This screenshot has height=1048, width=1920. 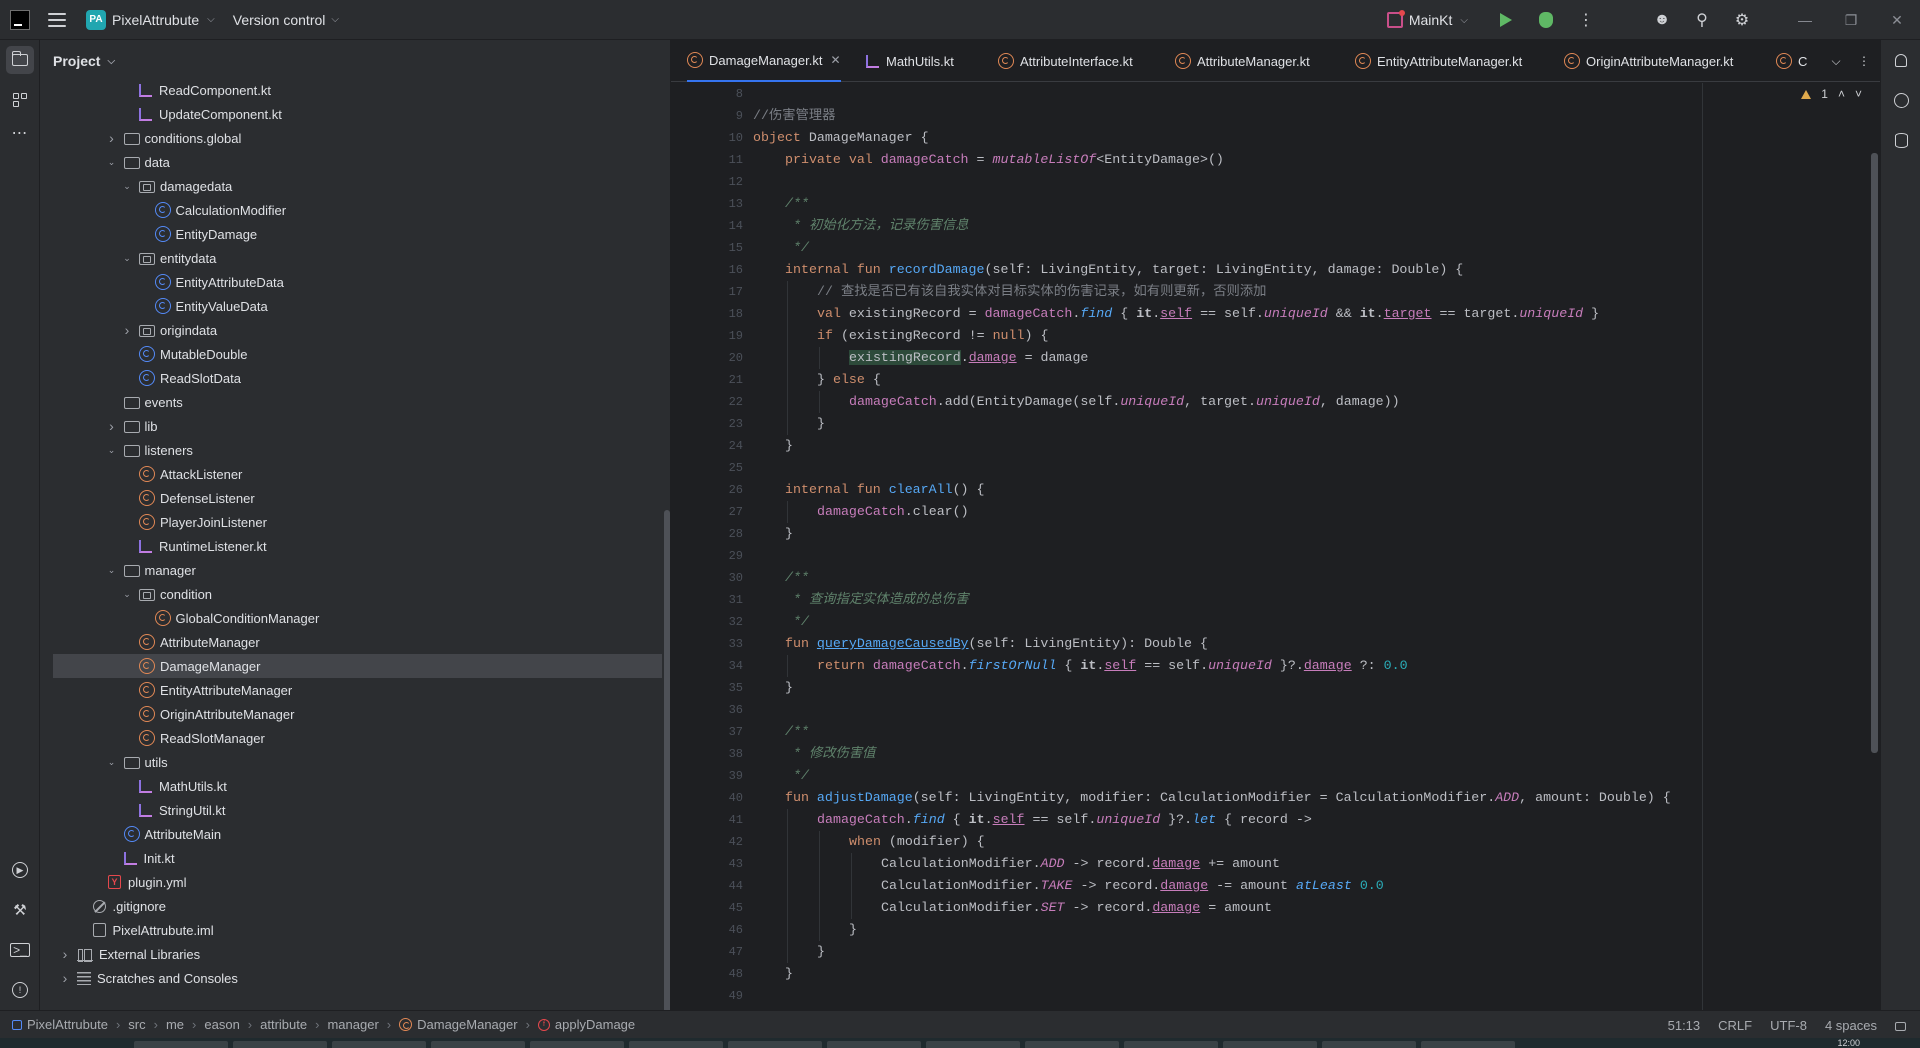 What do you see at coordinates (841, 138) in the screenshot?
I see `code-line: object DamageManager {` at bounding box center [841, 138].